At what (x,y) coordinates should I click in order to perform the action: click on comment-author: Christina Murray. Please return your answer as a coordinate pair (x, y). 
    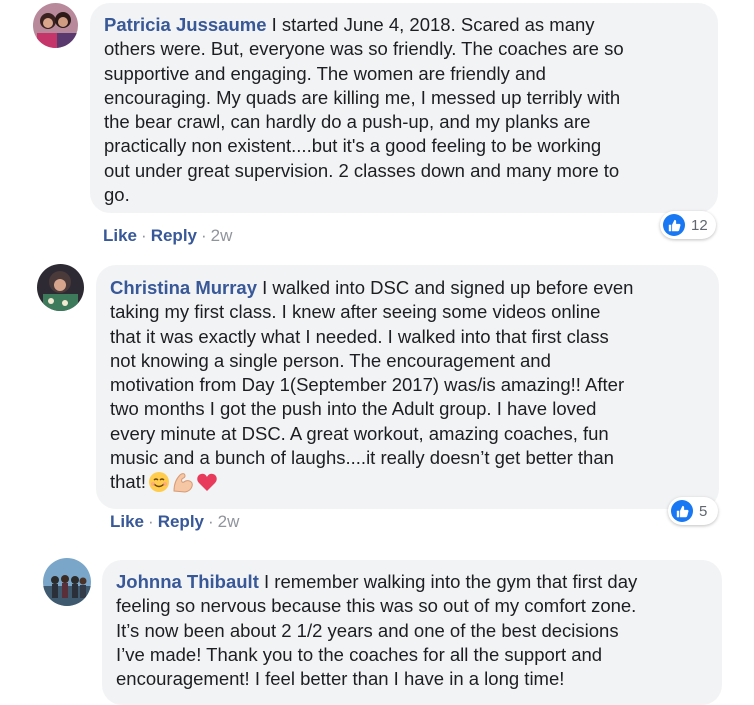
    Looking at the image, I should click on (183, 287).